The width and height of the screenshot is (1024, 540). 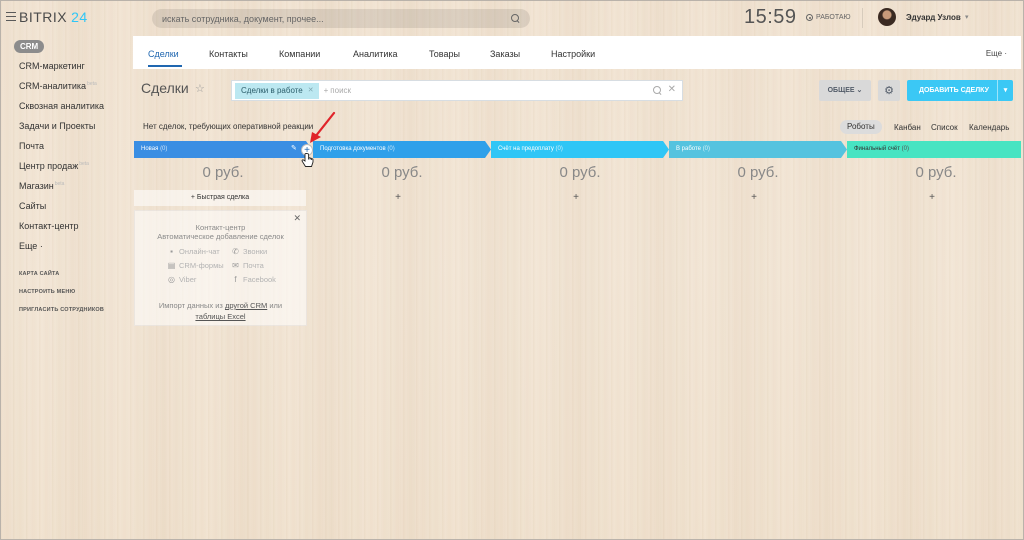 What do you see at coordinates (195, 265) in the screenshot?
I see `crm-forms-link: ▤ CRM-формы` at bounding box center [195, 265].